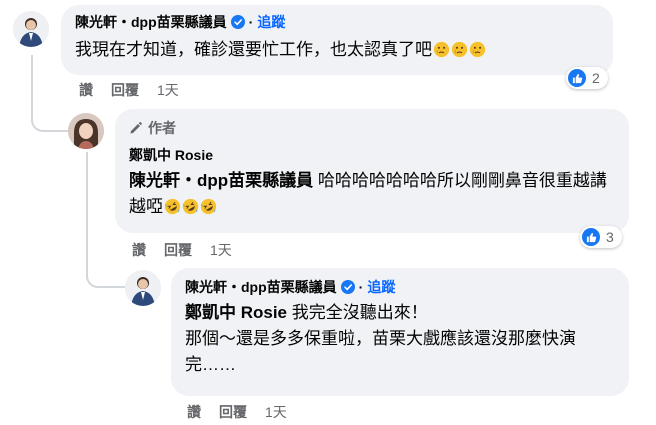  I want to click on comment-bubble: 陳光軒・dpp苗栗縣議員 · 追蹤 我現在才知道，確診還要忙工作，也太認真了吧, so click(337, 40).